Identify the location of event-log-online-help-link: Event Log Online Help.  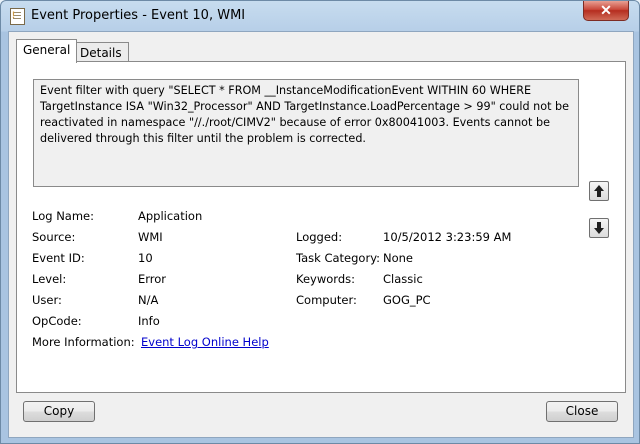
(205, 342).